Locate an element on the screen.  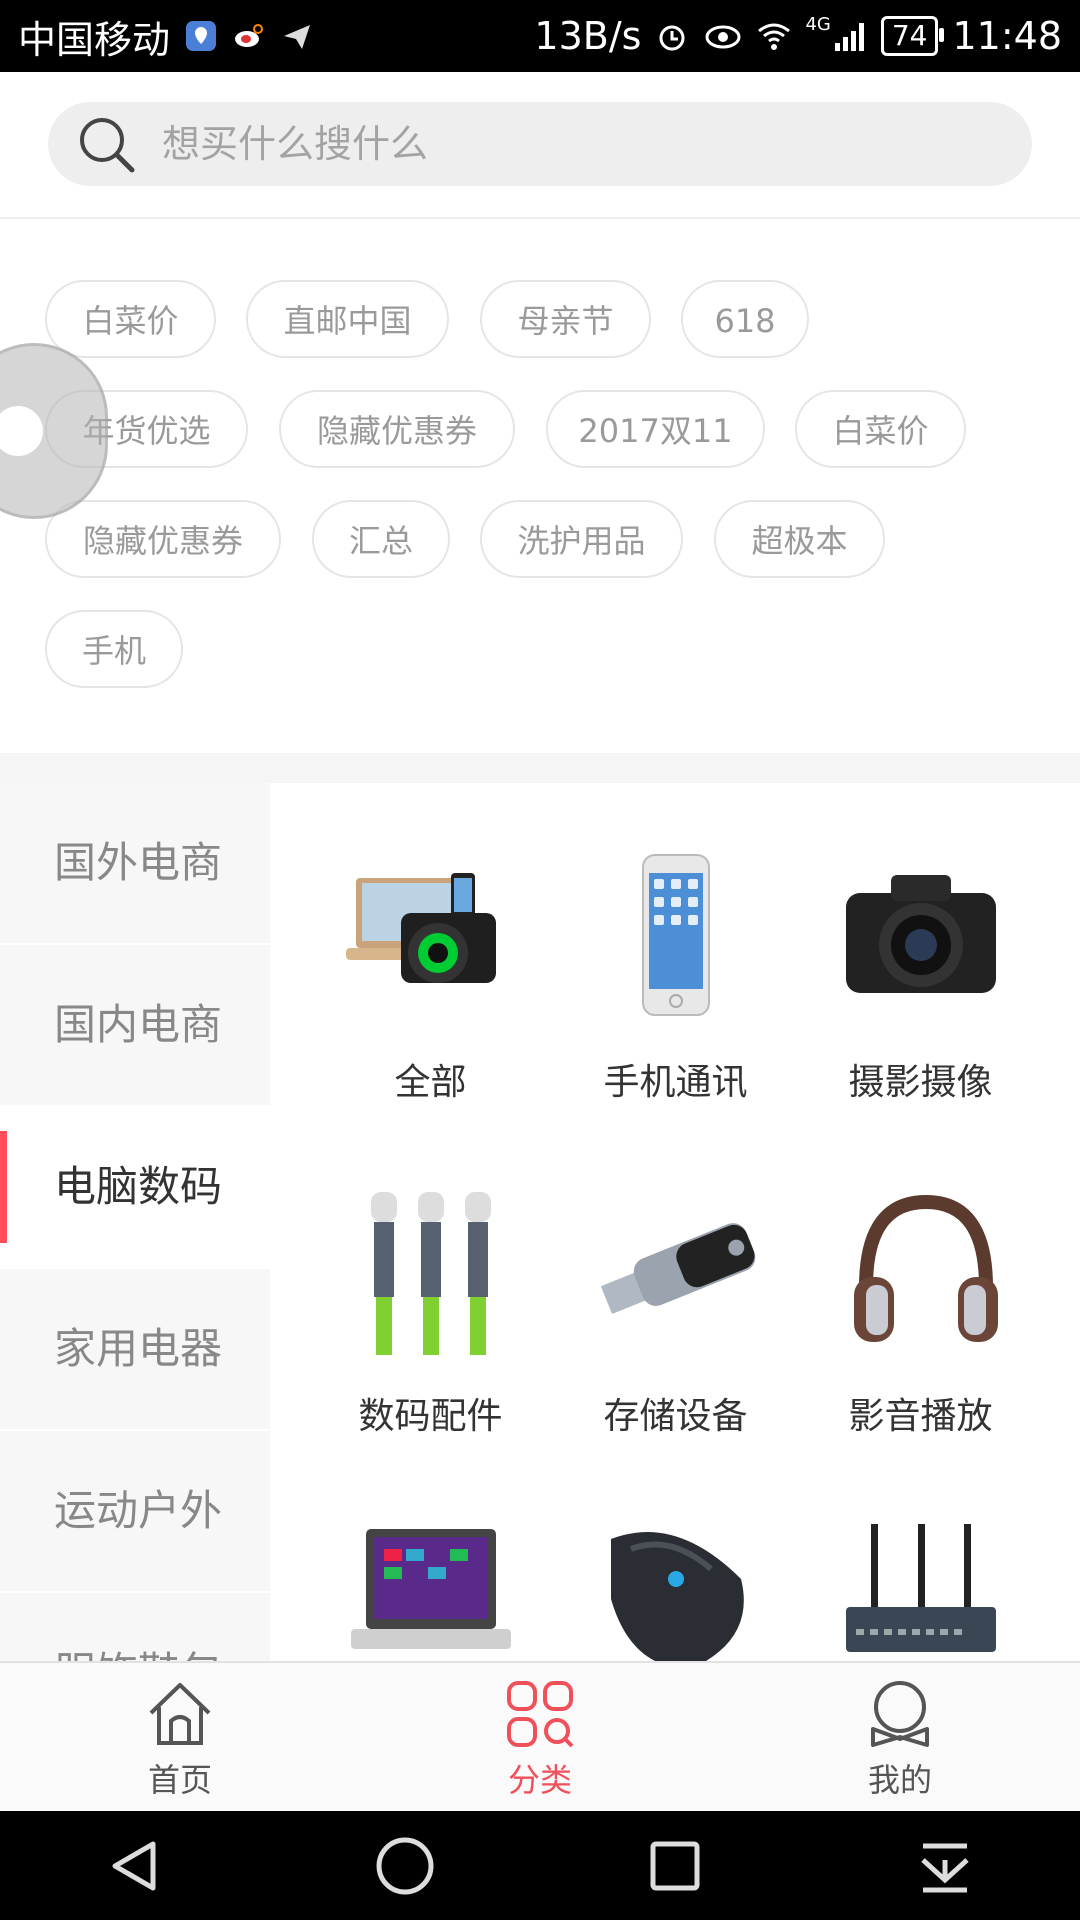
subcategory-networking is located at coordinates (920, 1590).